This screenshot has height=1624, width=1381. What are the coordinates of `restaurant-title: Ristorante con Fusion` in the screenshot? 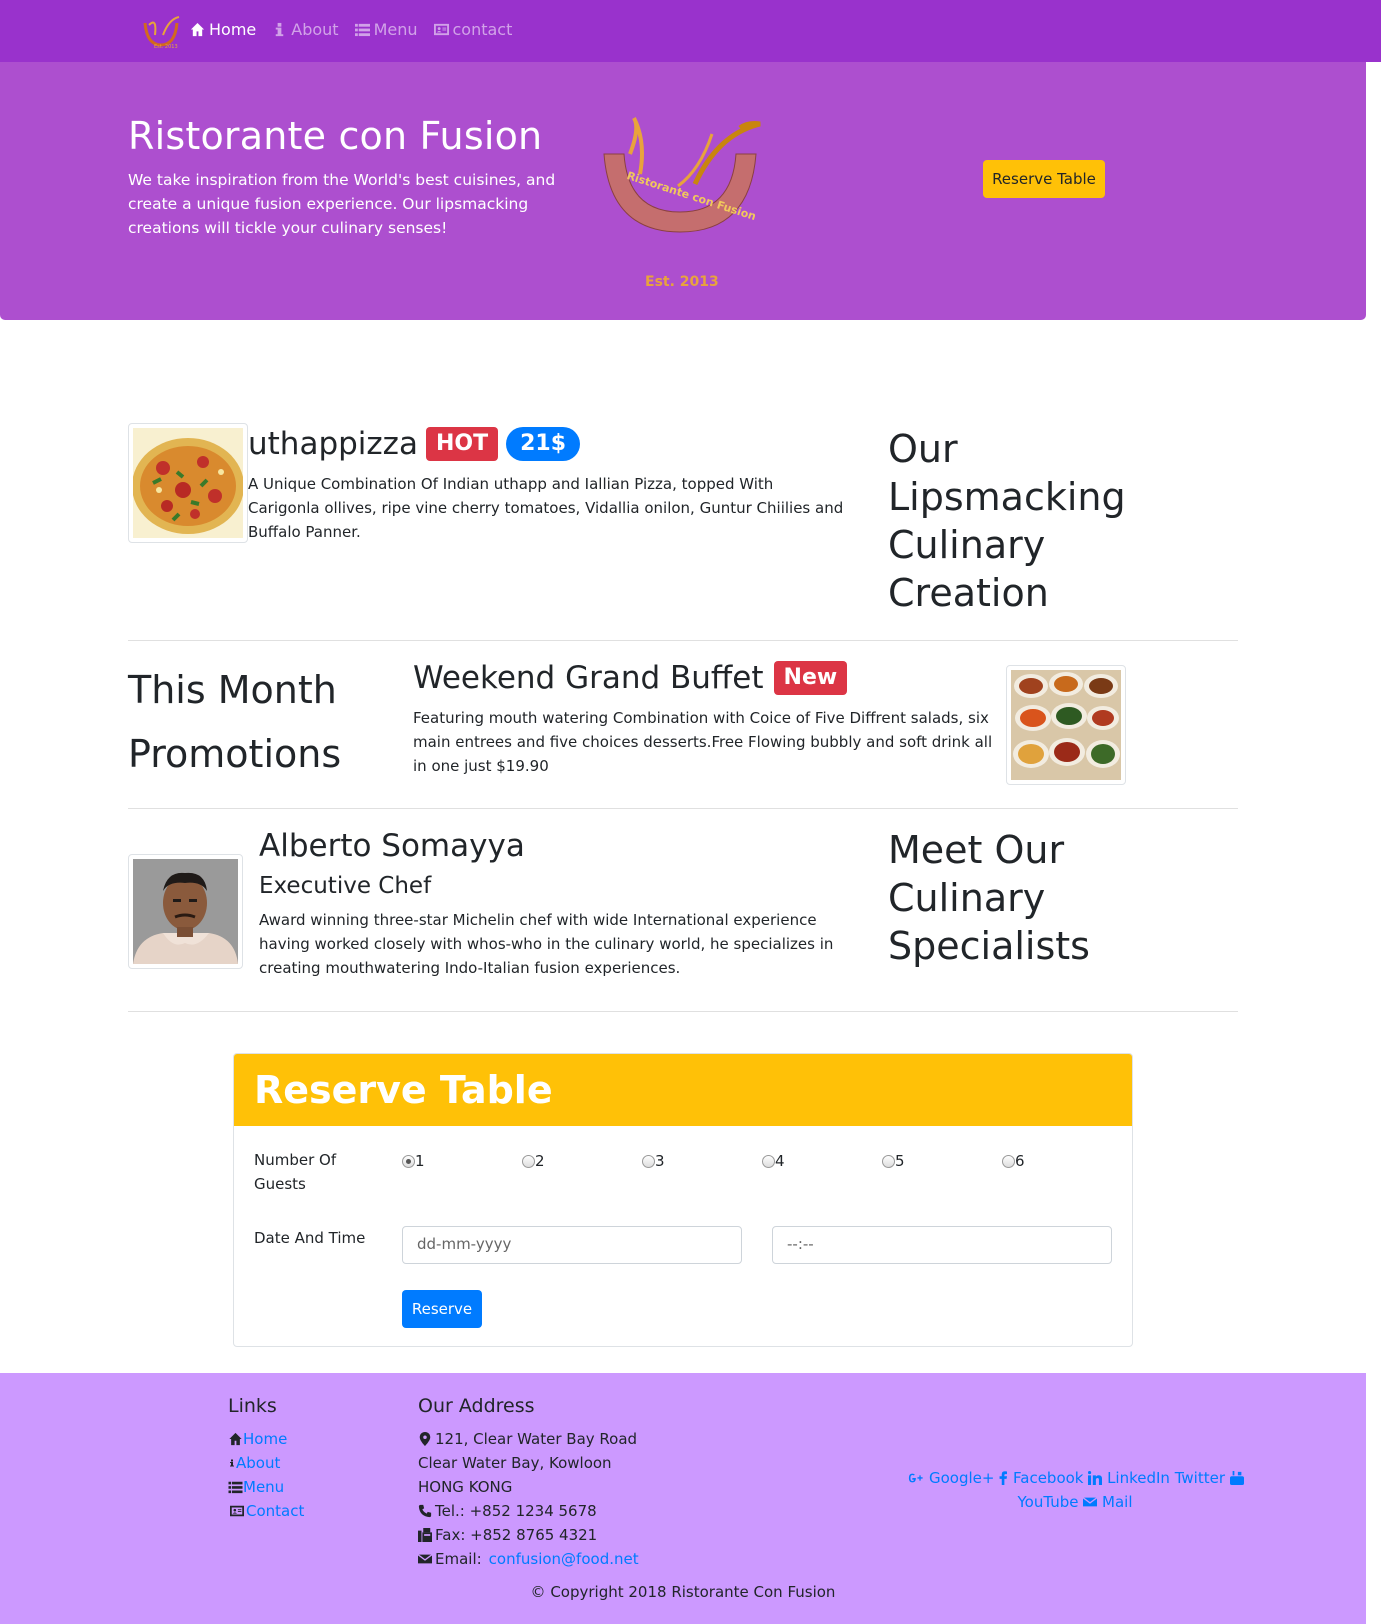 It's located at (335, 136).